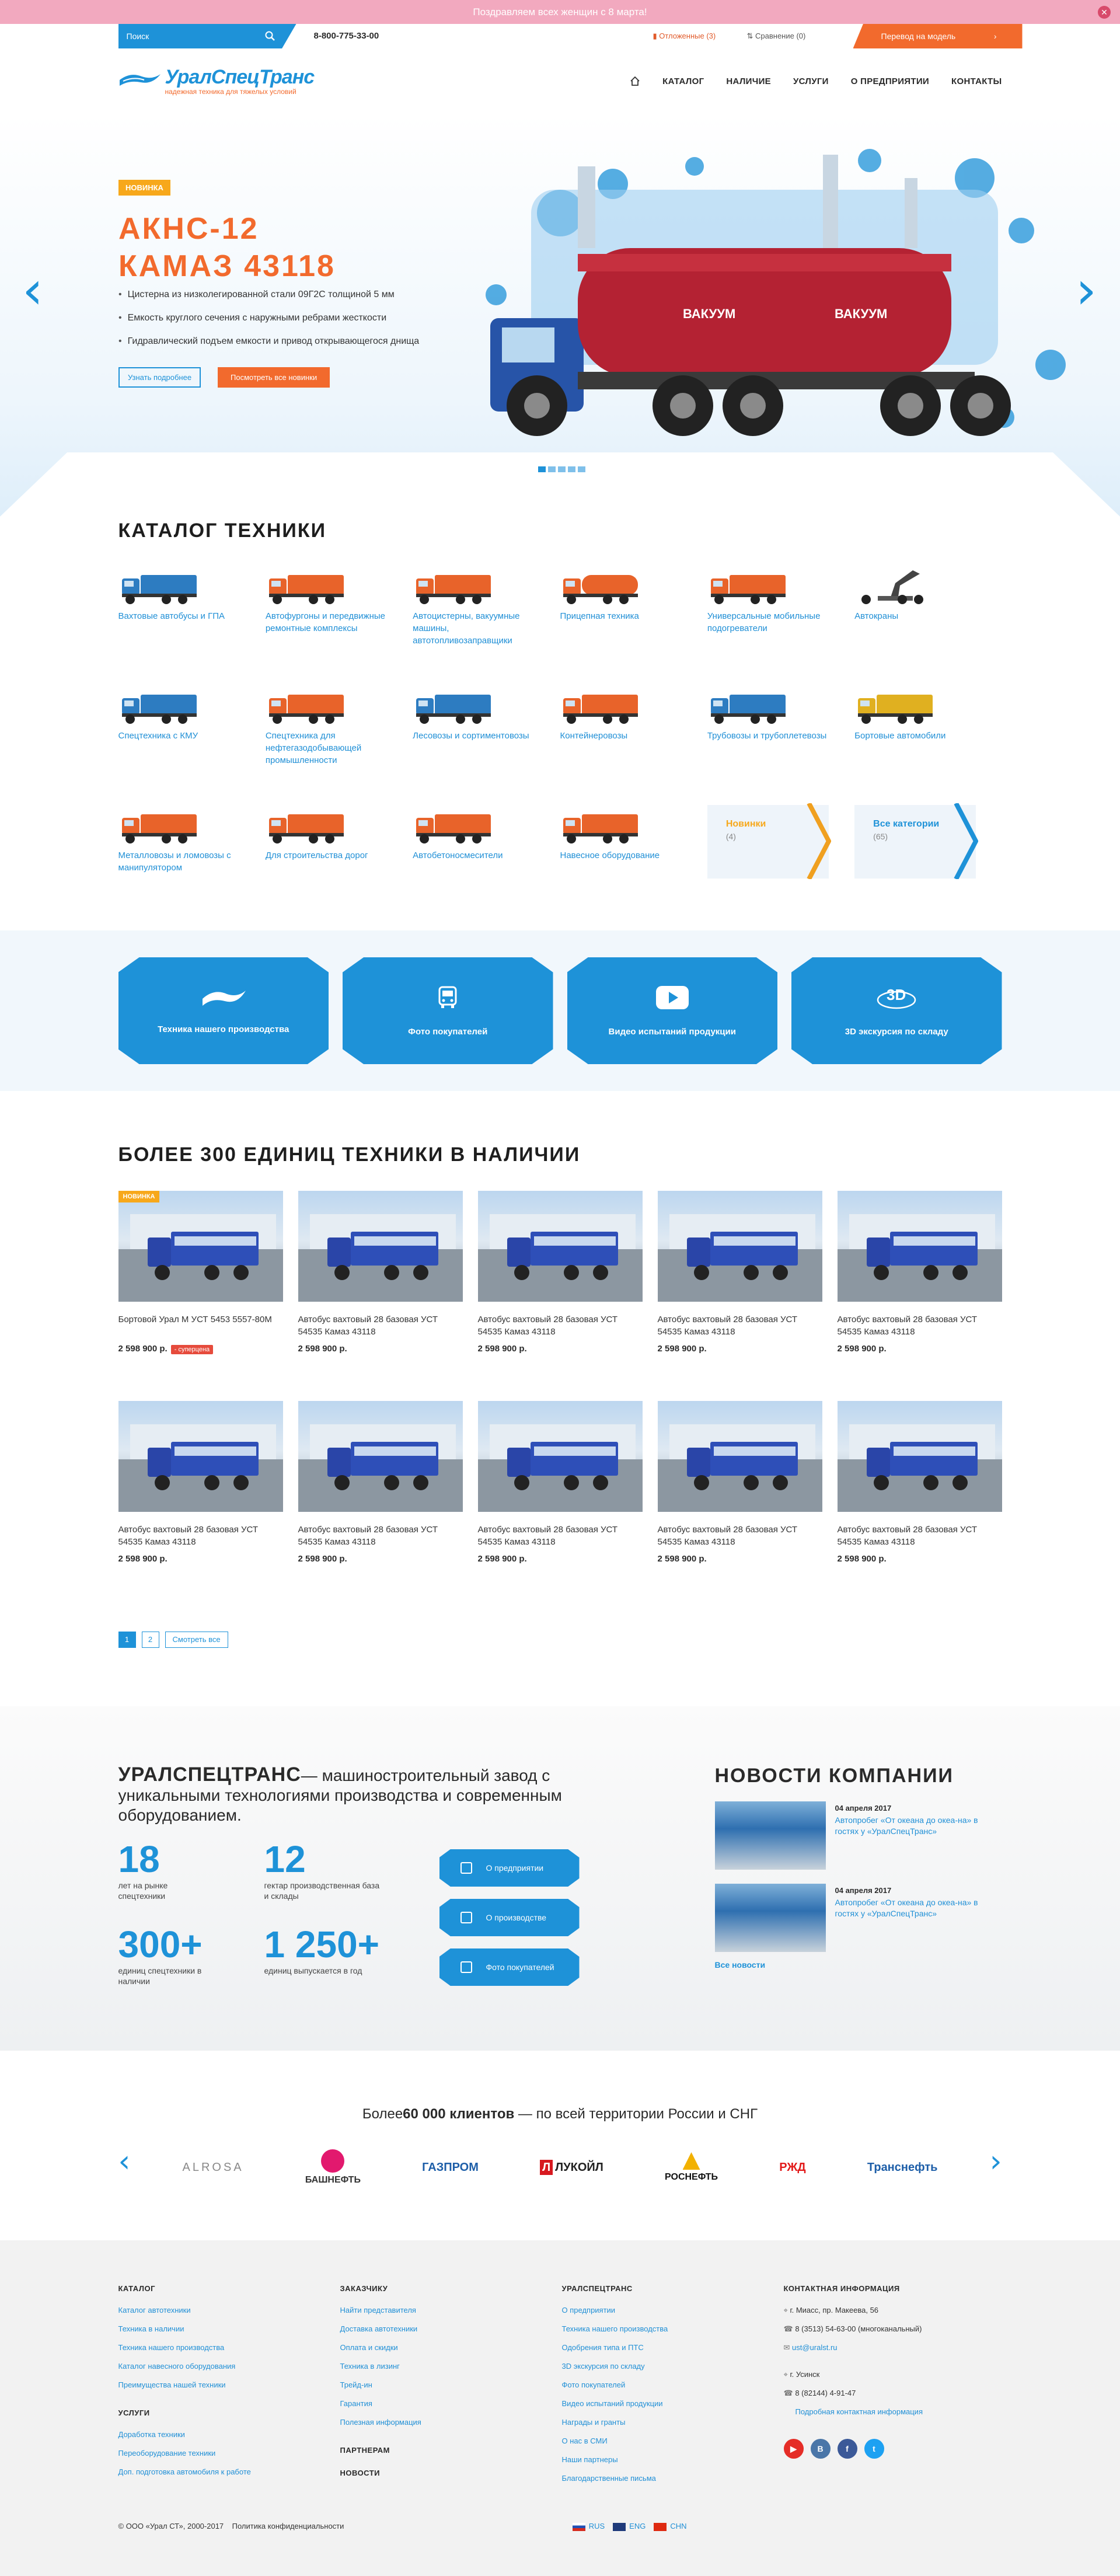 The width and height of the screenshot is (1120, 2576). I want to click on product-name: Бортовой Урал М УСТ 5453 5557-80М, so click(200, 1326).